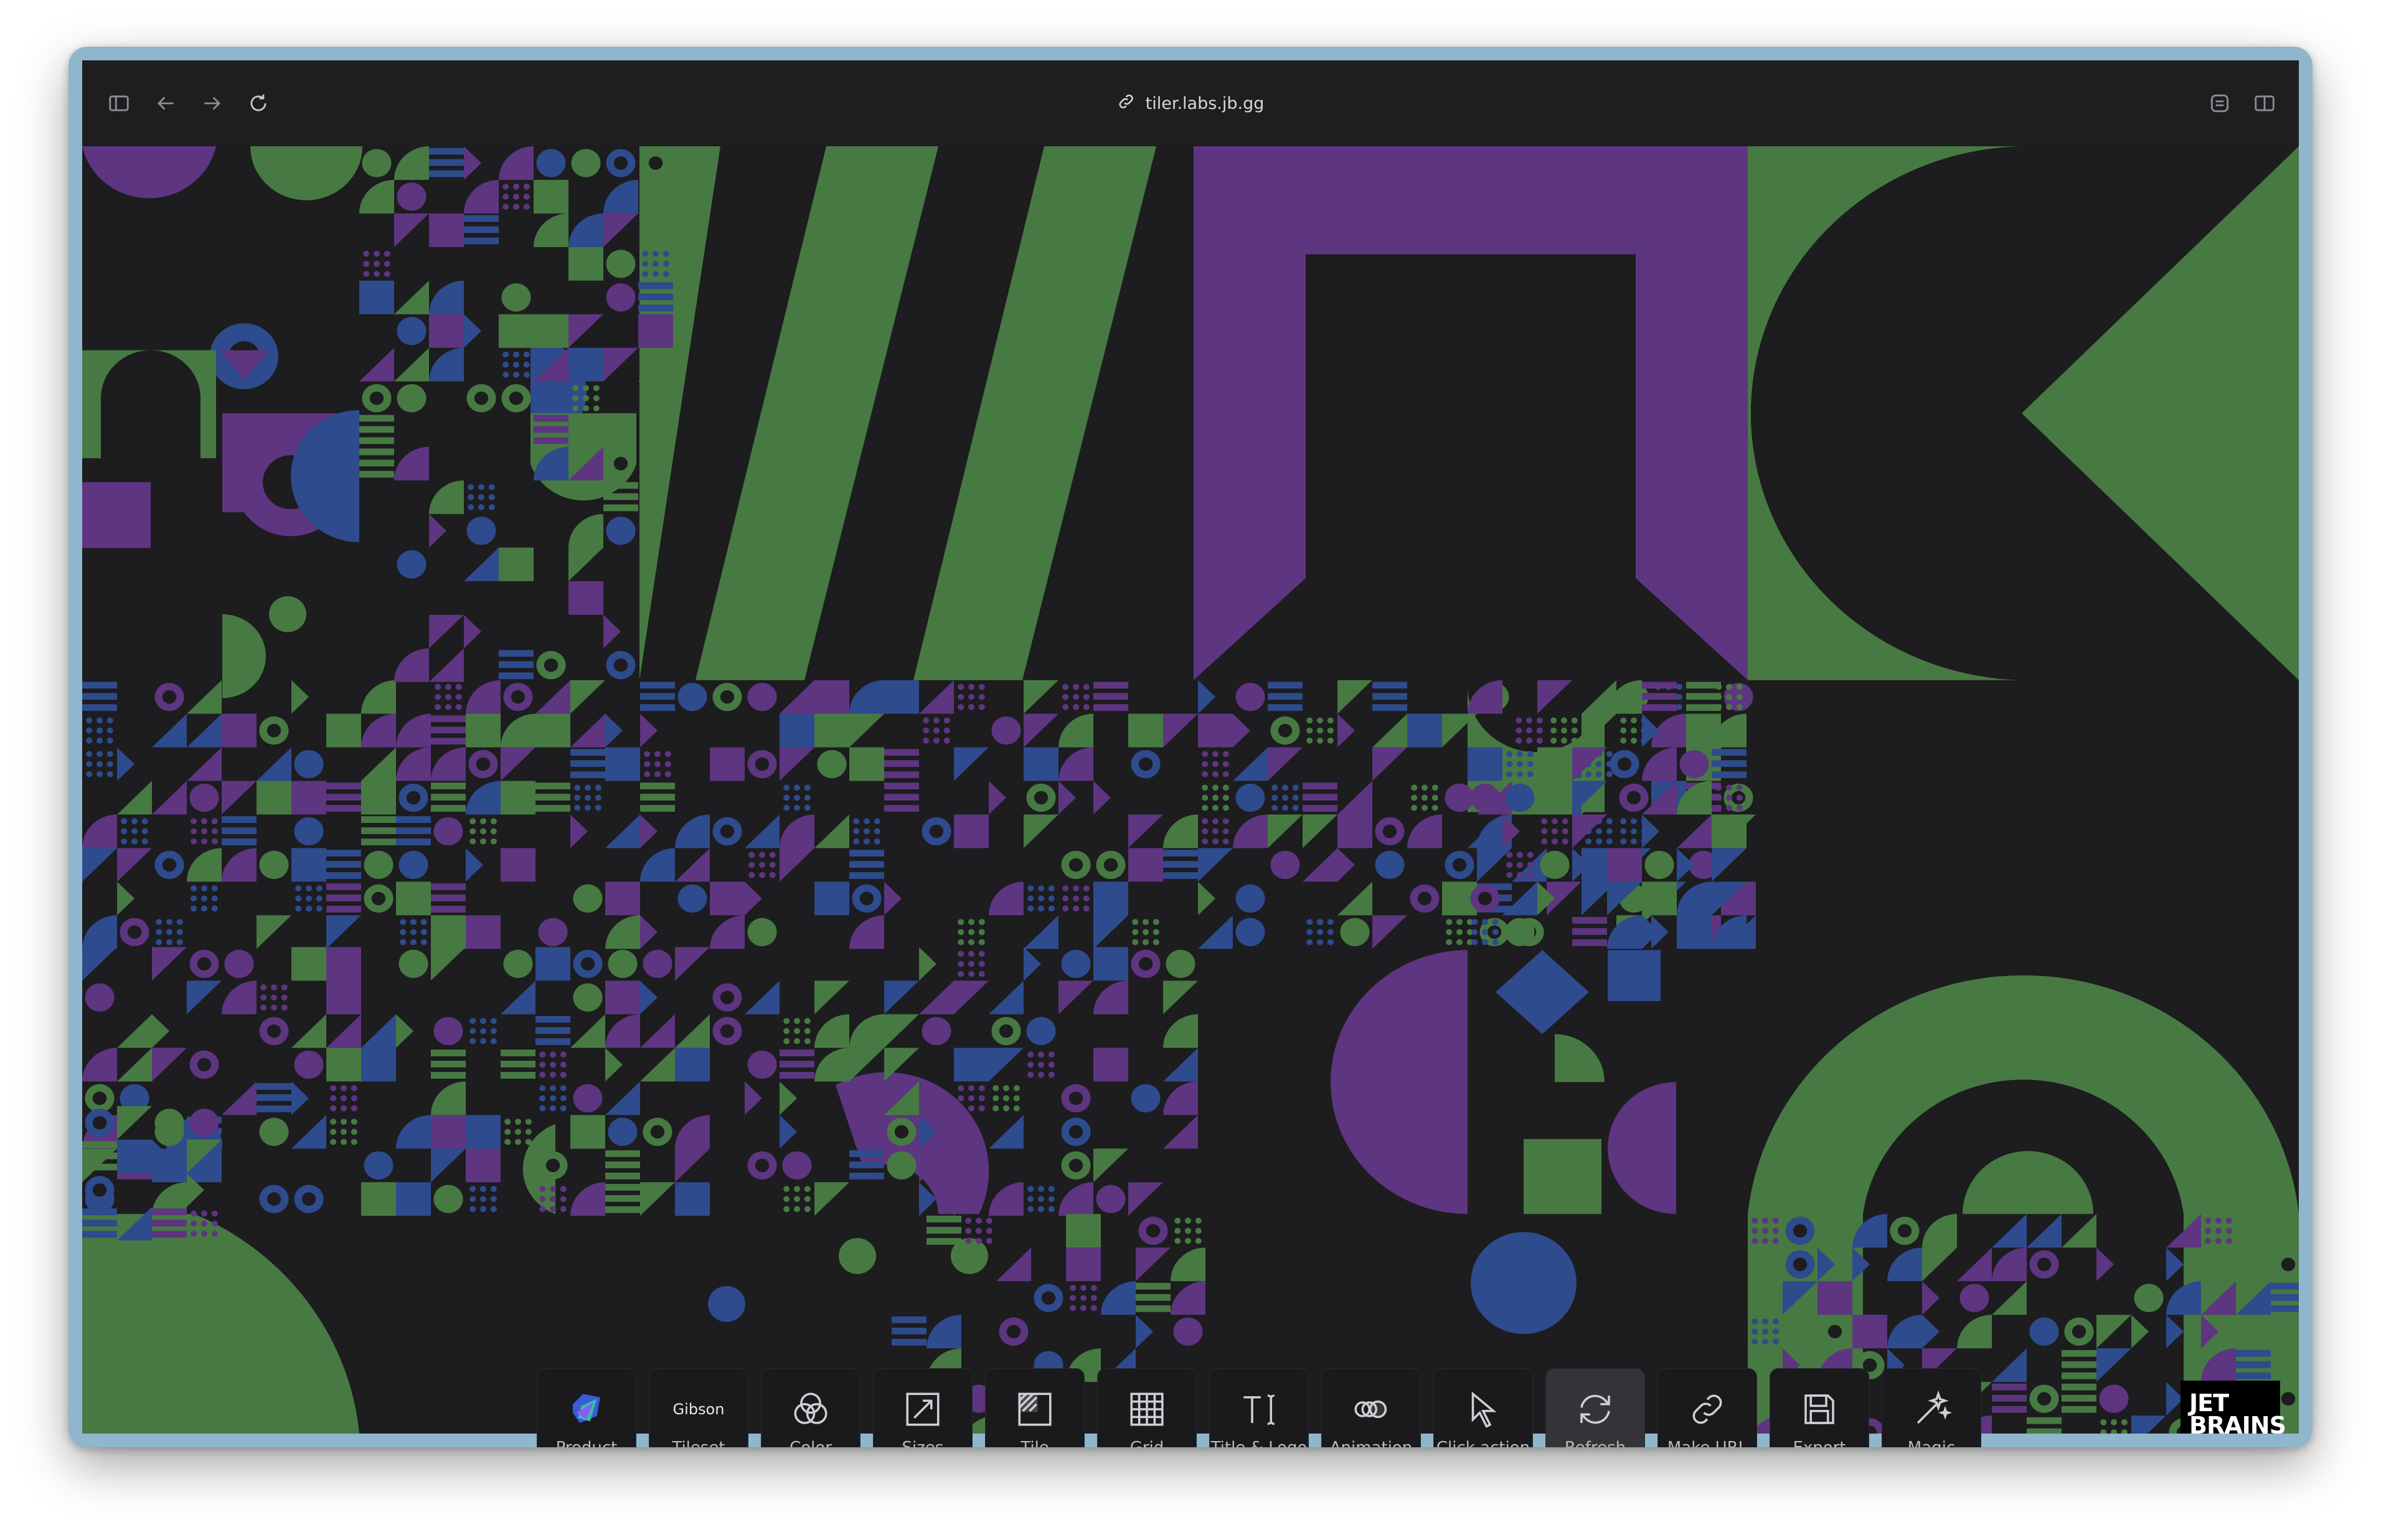  Describe the element at coordinates (1931, 1407) in the screenshot. I see `magic-button: Magic` at that location.